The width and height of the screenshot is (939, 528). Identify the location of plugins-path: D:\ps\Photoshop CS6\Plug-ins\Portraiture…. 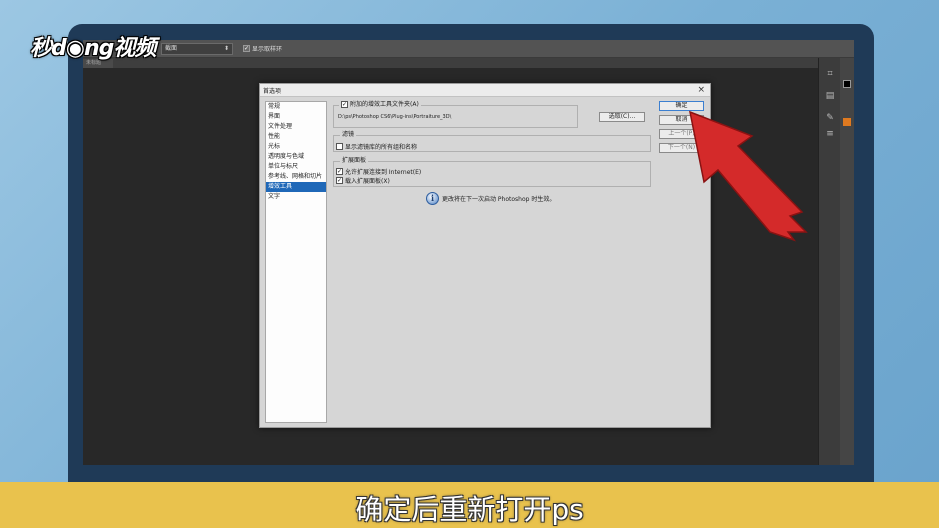
(395, 117).